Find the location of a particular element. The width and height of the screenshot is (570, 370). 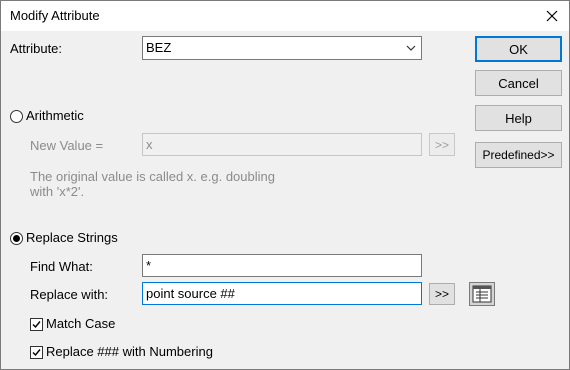

replace-with-input: point source ## is located at coordinates (282, 293).